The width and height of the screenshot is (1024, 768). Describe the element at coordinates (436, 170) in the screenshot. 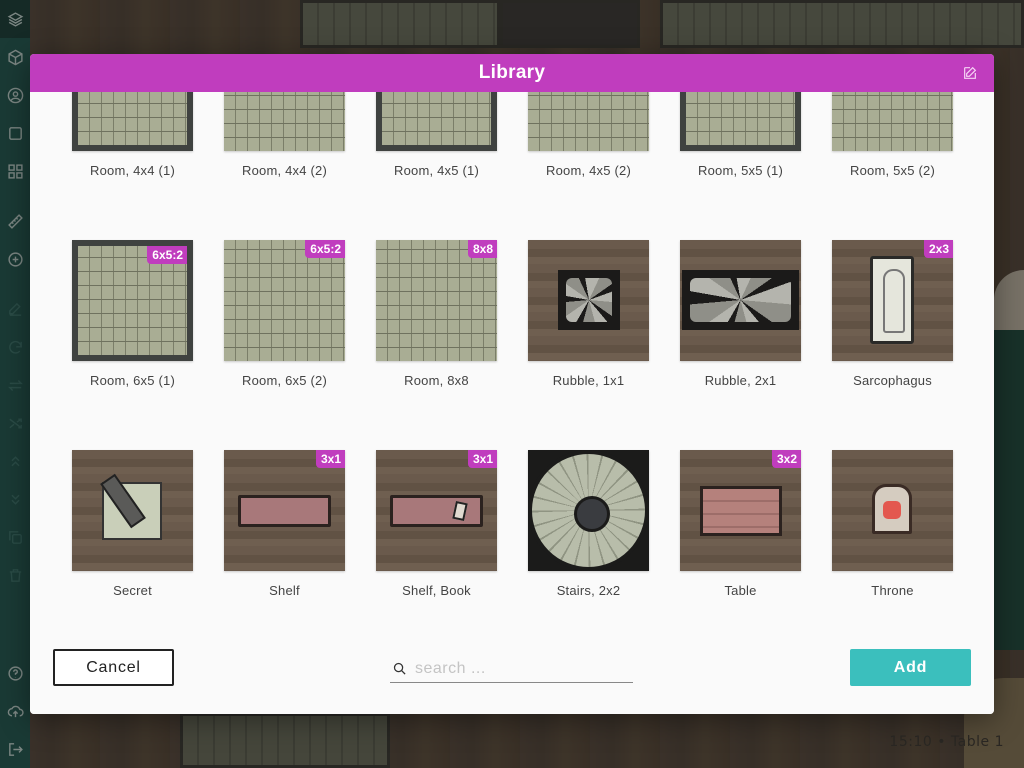

I see `item-caption: Room, 4x5 (1)` at that location.